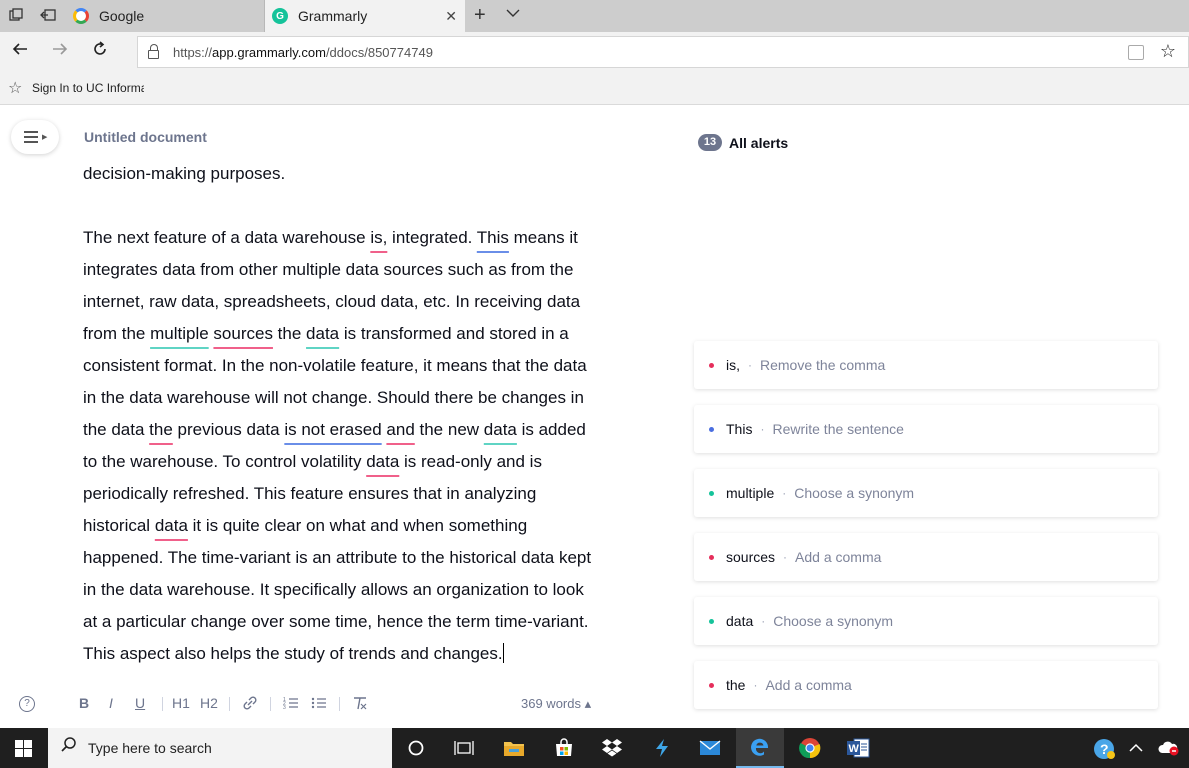 The image size is (1189, 768). I want to click on flagged-word: is,, so click(378, 237).